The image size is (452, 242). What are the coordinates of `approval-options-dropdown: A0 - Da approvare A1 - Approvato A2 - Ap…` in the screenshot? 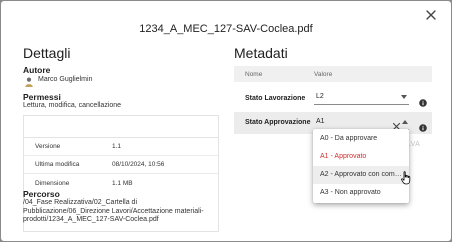 It's located at (361, 166).